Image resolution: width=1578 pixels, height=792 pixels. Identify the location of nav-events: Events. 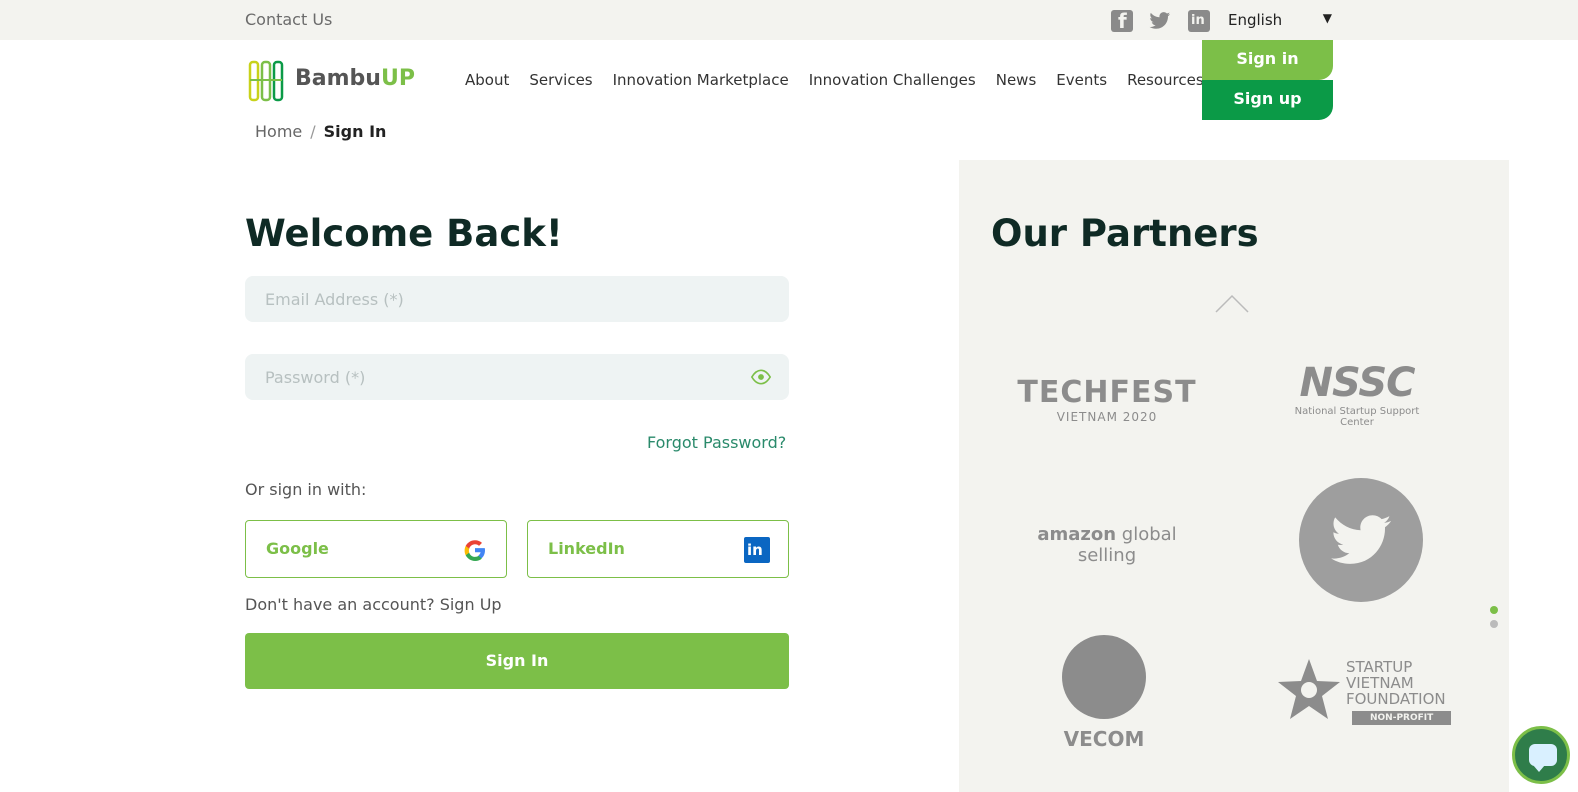
(1081, 80).